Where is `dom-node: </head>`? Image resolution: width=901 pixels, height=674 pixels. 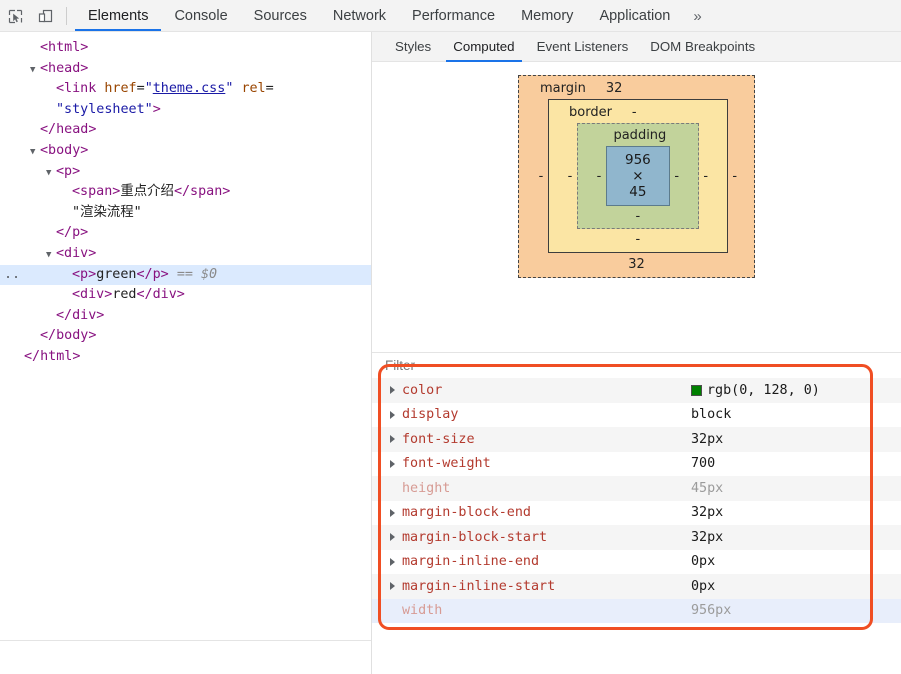
dom-node: </head> is located at coordinates (185, 130).